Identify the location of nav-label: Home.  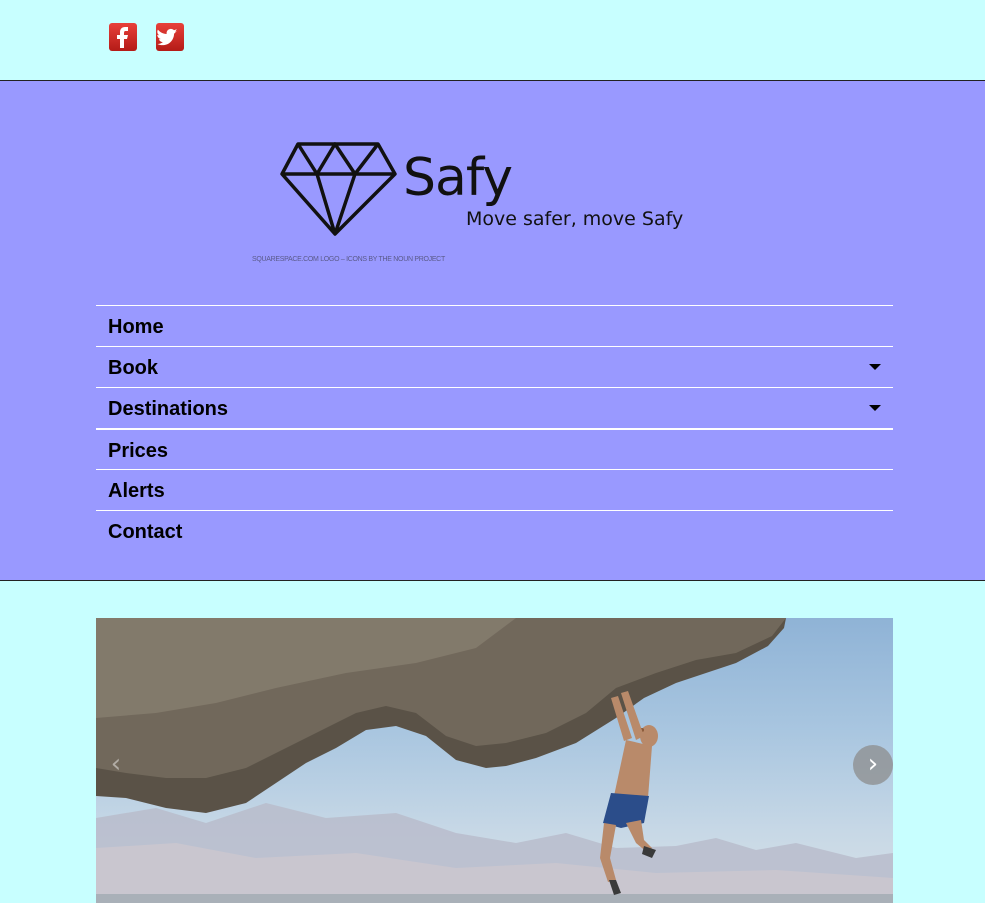
(136, 327).